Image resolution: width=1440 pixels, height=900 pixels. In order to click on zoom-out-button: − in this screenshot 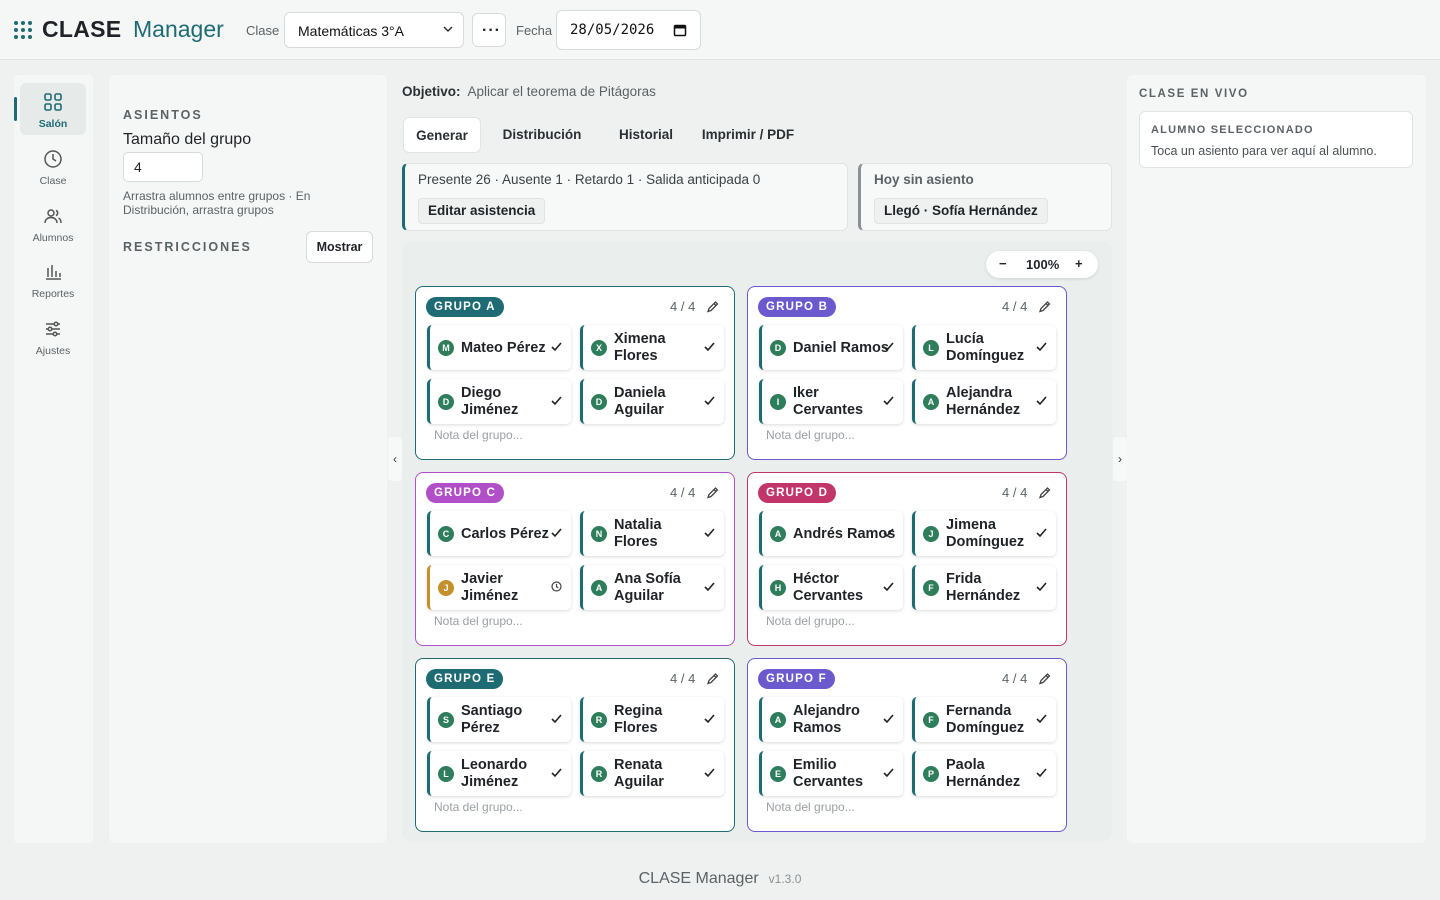, I will do `click(1003, 263)`.